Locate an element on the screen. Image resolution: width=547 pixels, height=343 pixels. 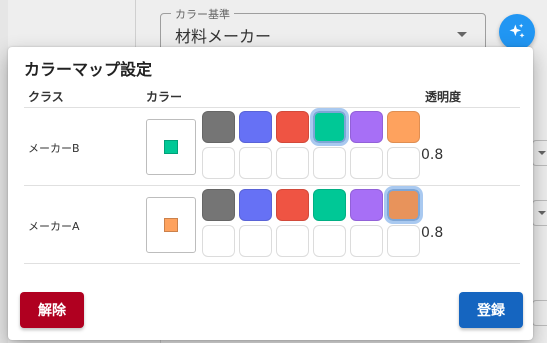
sparkle-icon is located at coordinates (517, 30).